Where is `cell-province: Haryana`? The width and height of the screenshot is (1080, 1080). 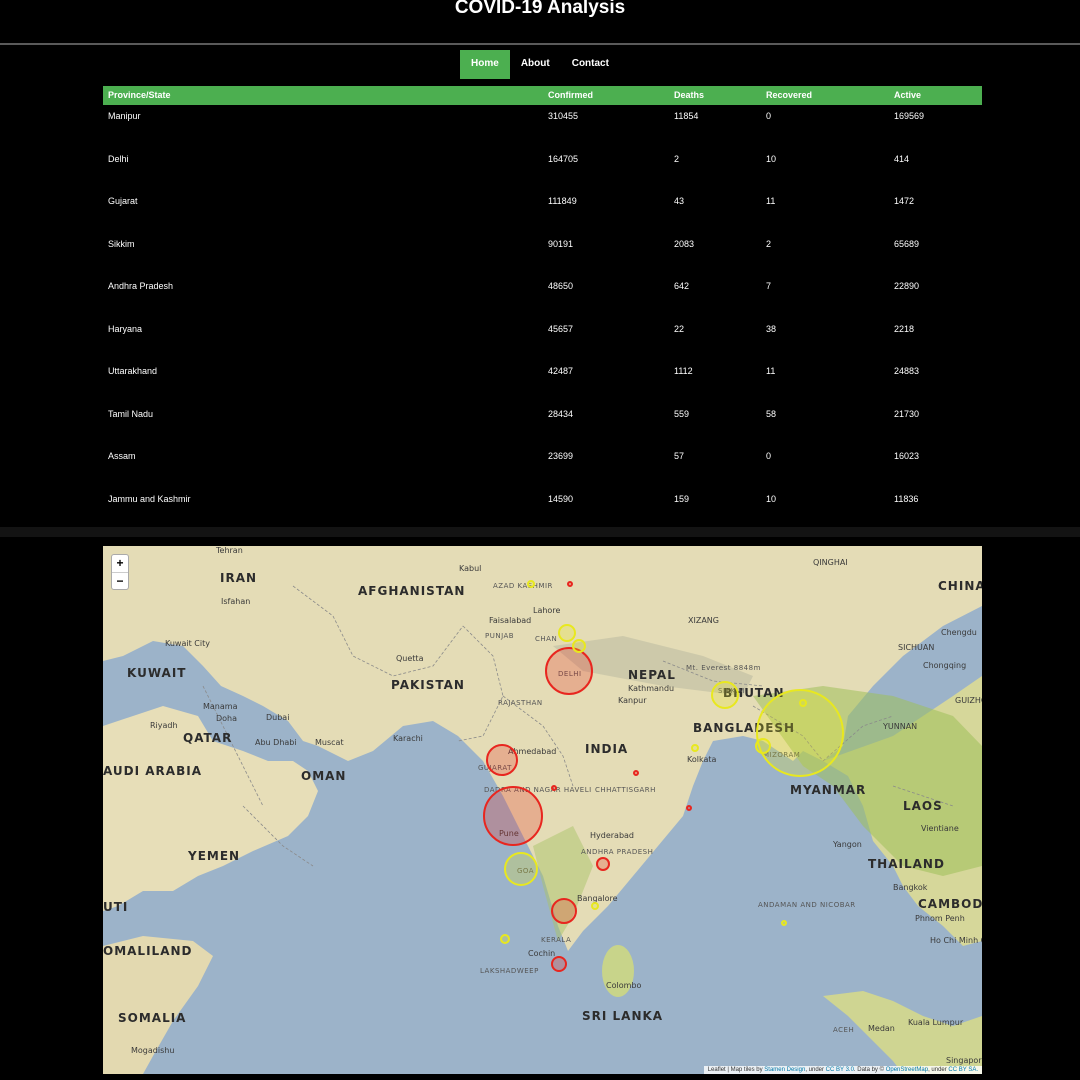 cell-province: Haryana is located at coordinates (125, 328).